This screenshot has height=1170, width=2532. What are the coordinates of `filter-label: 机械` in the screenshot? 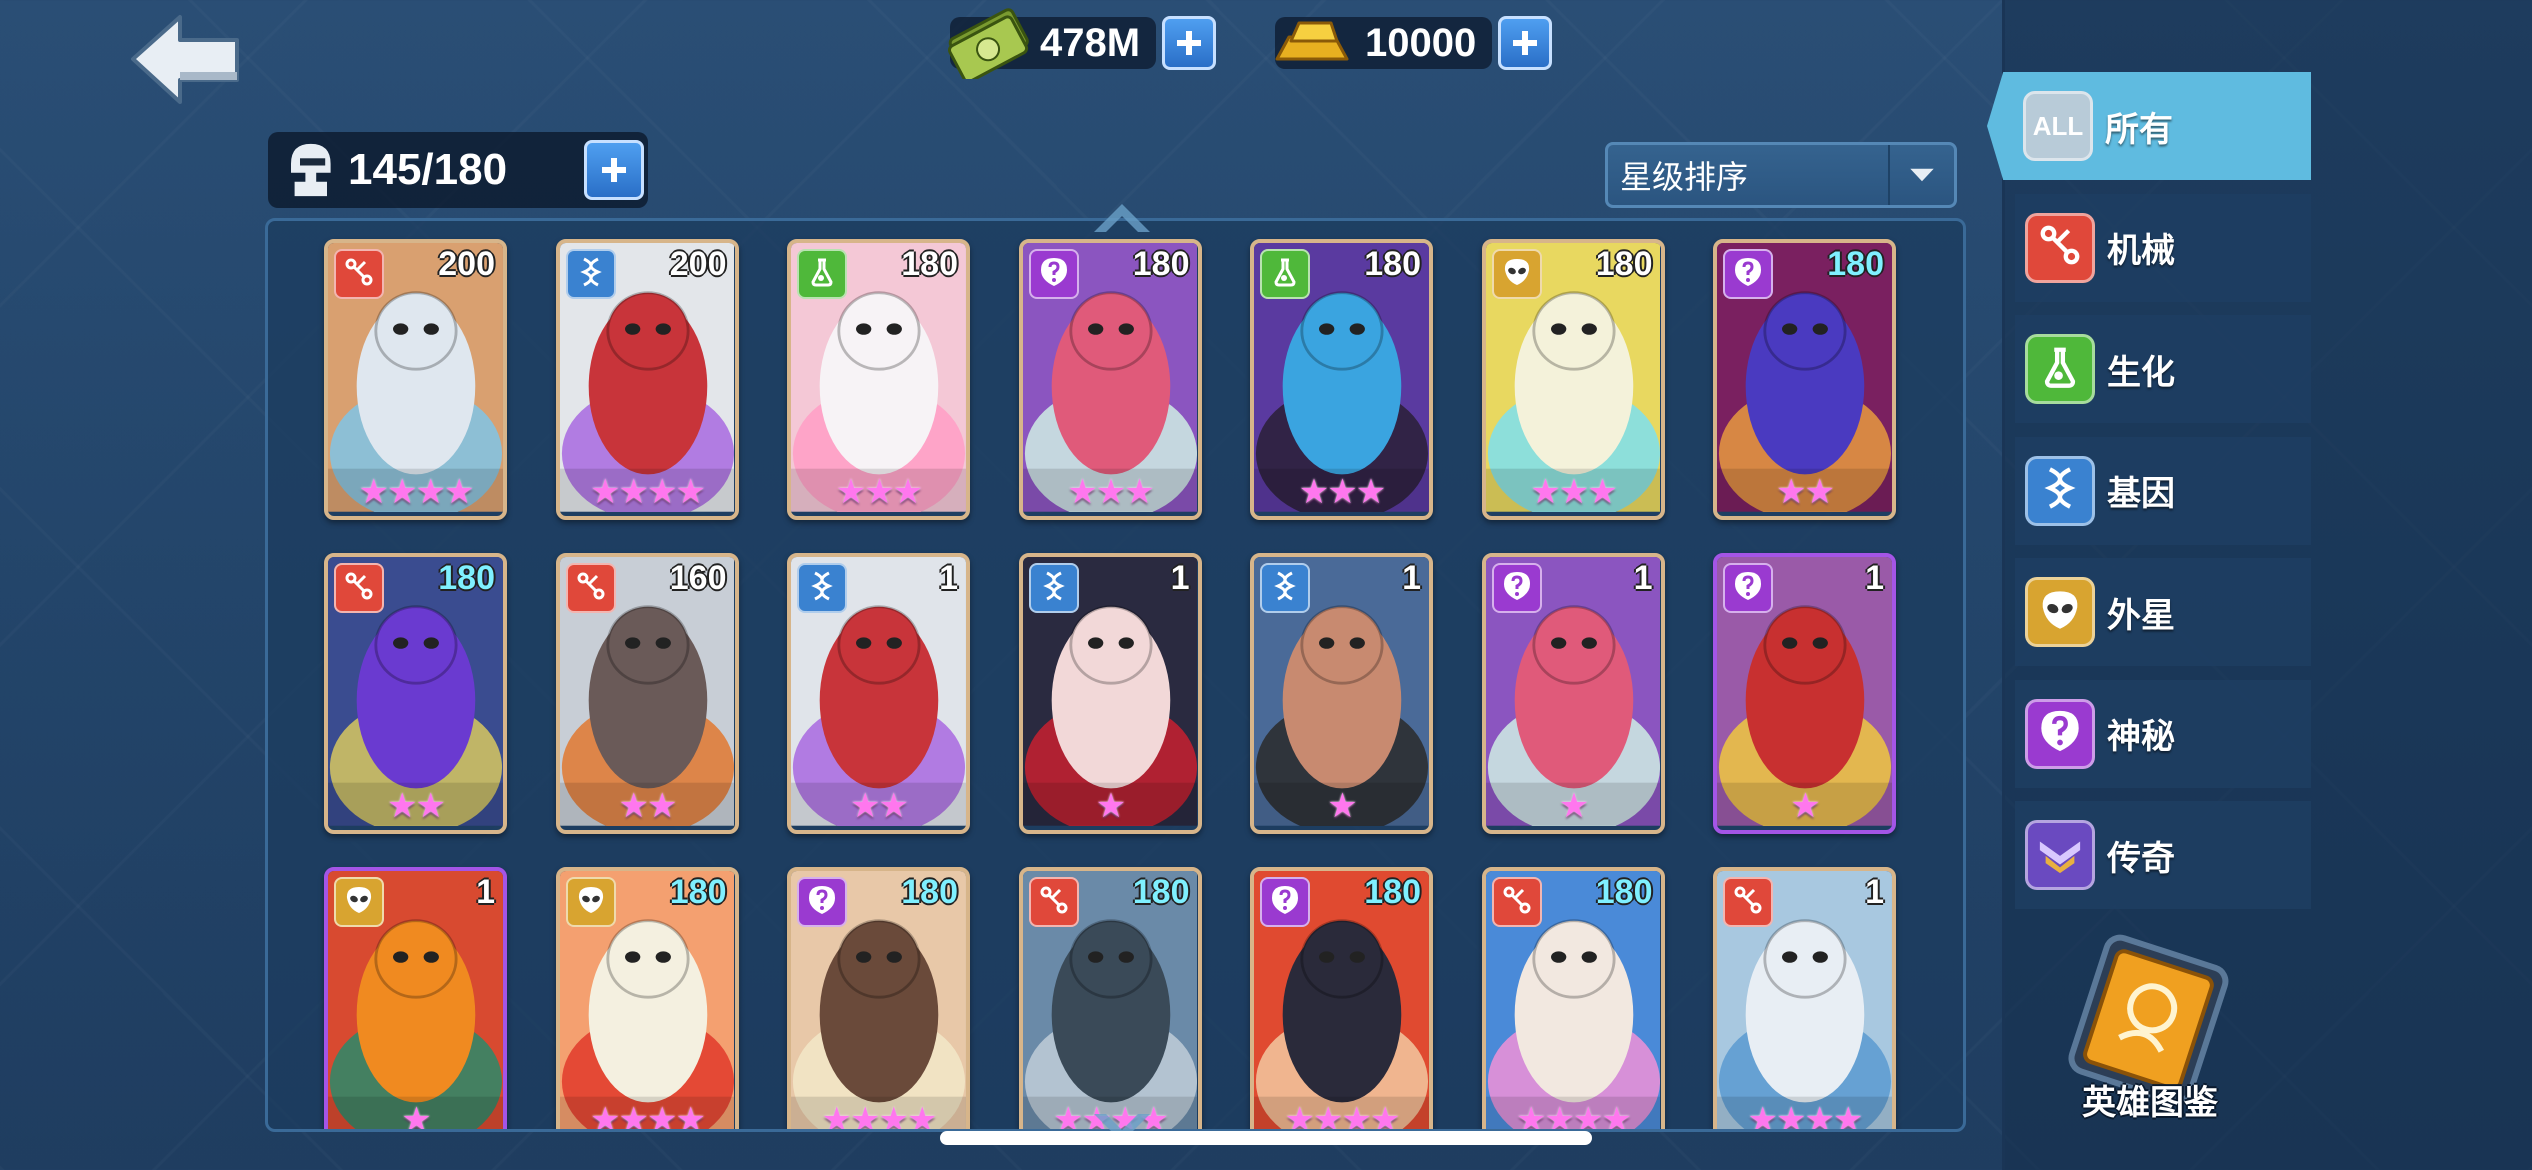 It's located at (2141, 251).